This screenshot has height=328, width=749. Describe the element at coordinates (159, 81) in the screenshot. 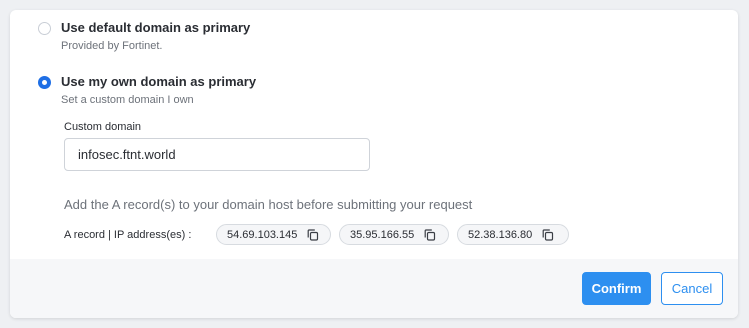

I see `option-own-domain-title: Use my own domain as primary` at that location.